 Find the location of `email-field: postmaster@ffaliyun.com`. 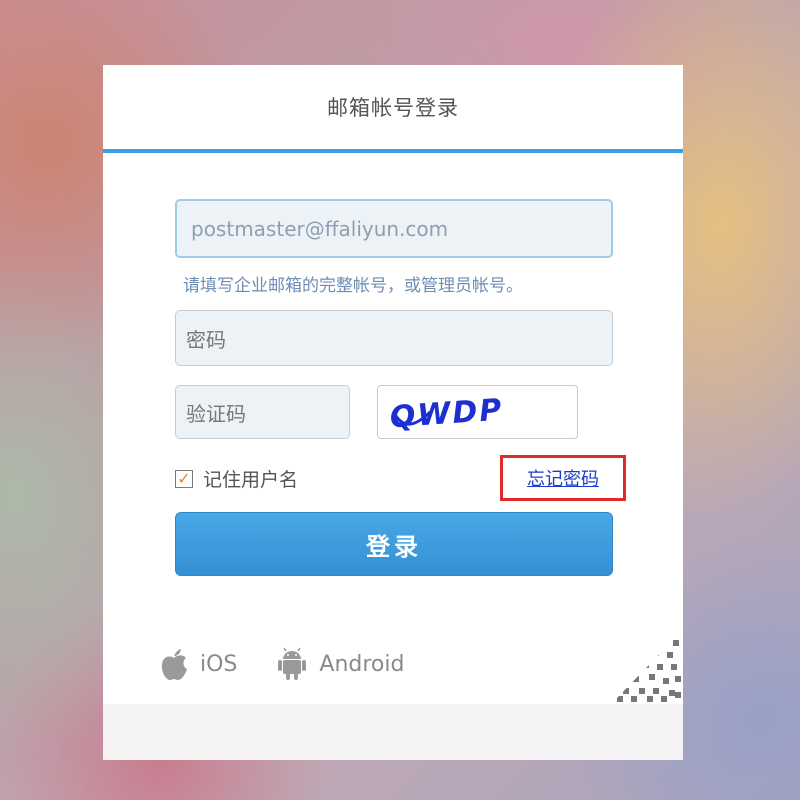

email-field: postmaster@ffaliyun.com is located at coordinates (394, 228).